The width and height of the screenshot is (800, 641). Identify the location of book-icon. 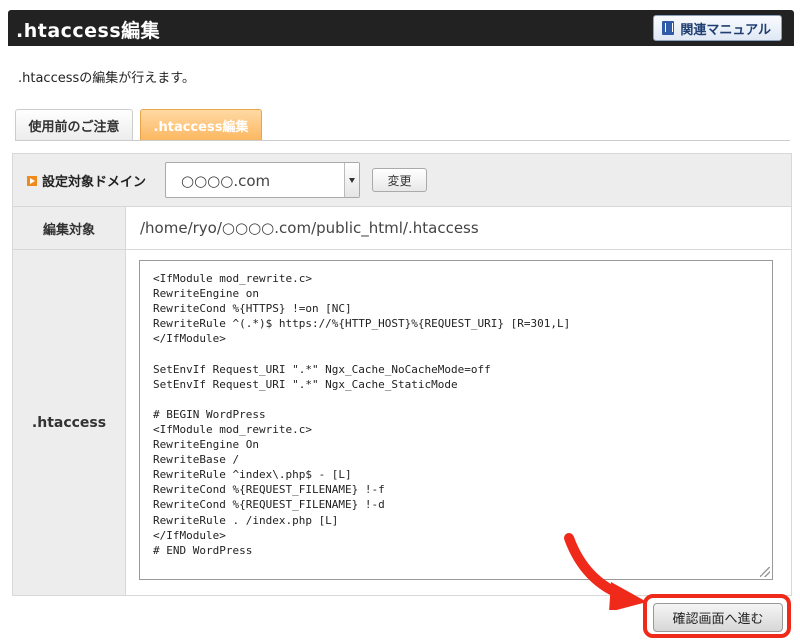
(668, 28).